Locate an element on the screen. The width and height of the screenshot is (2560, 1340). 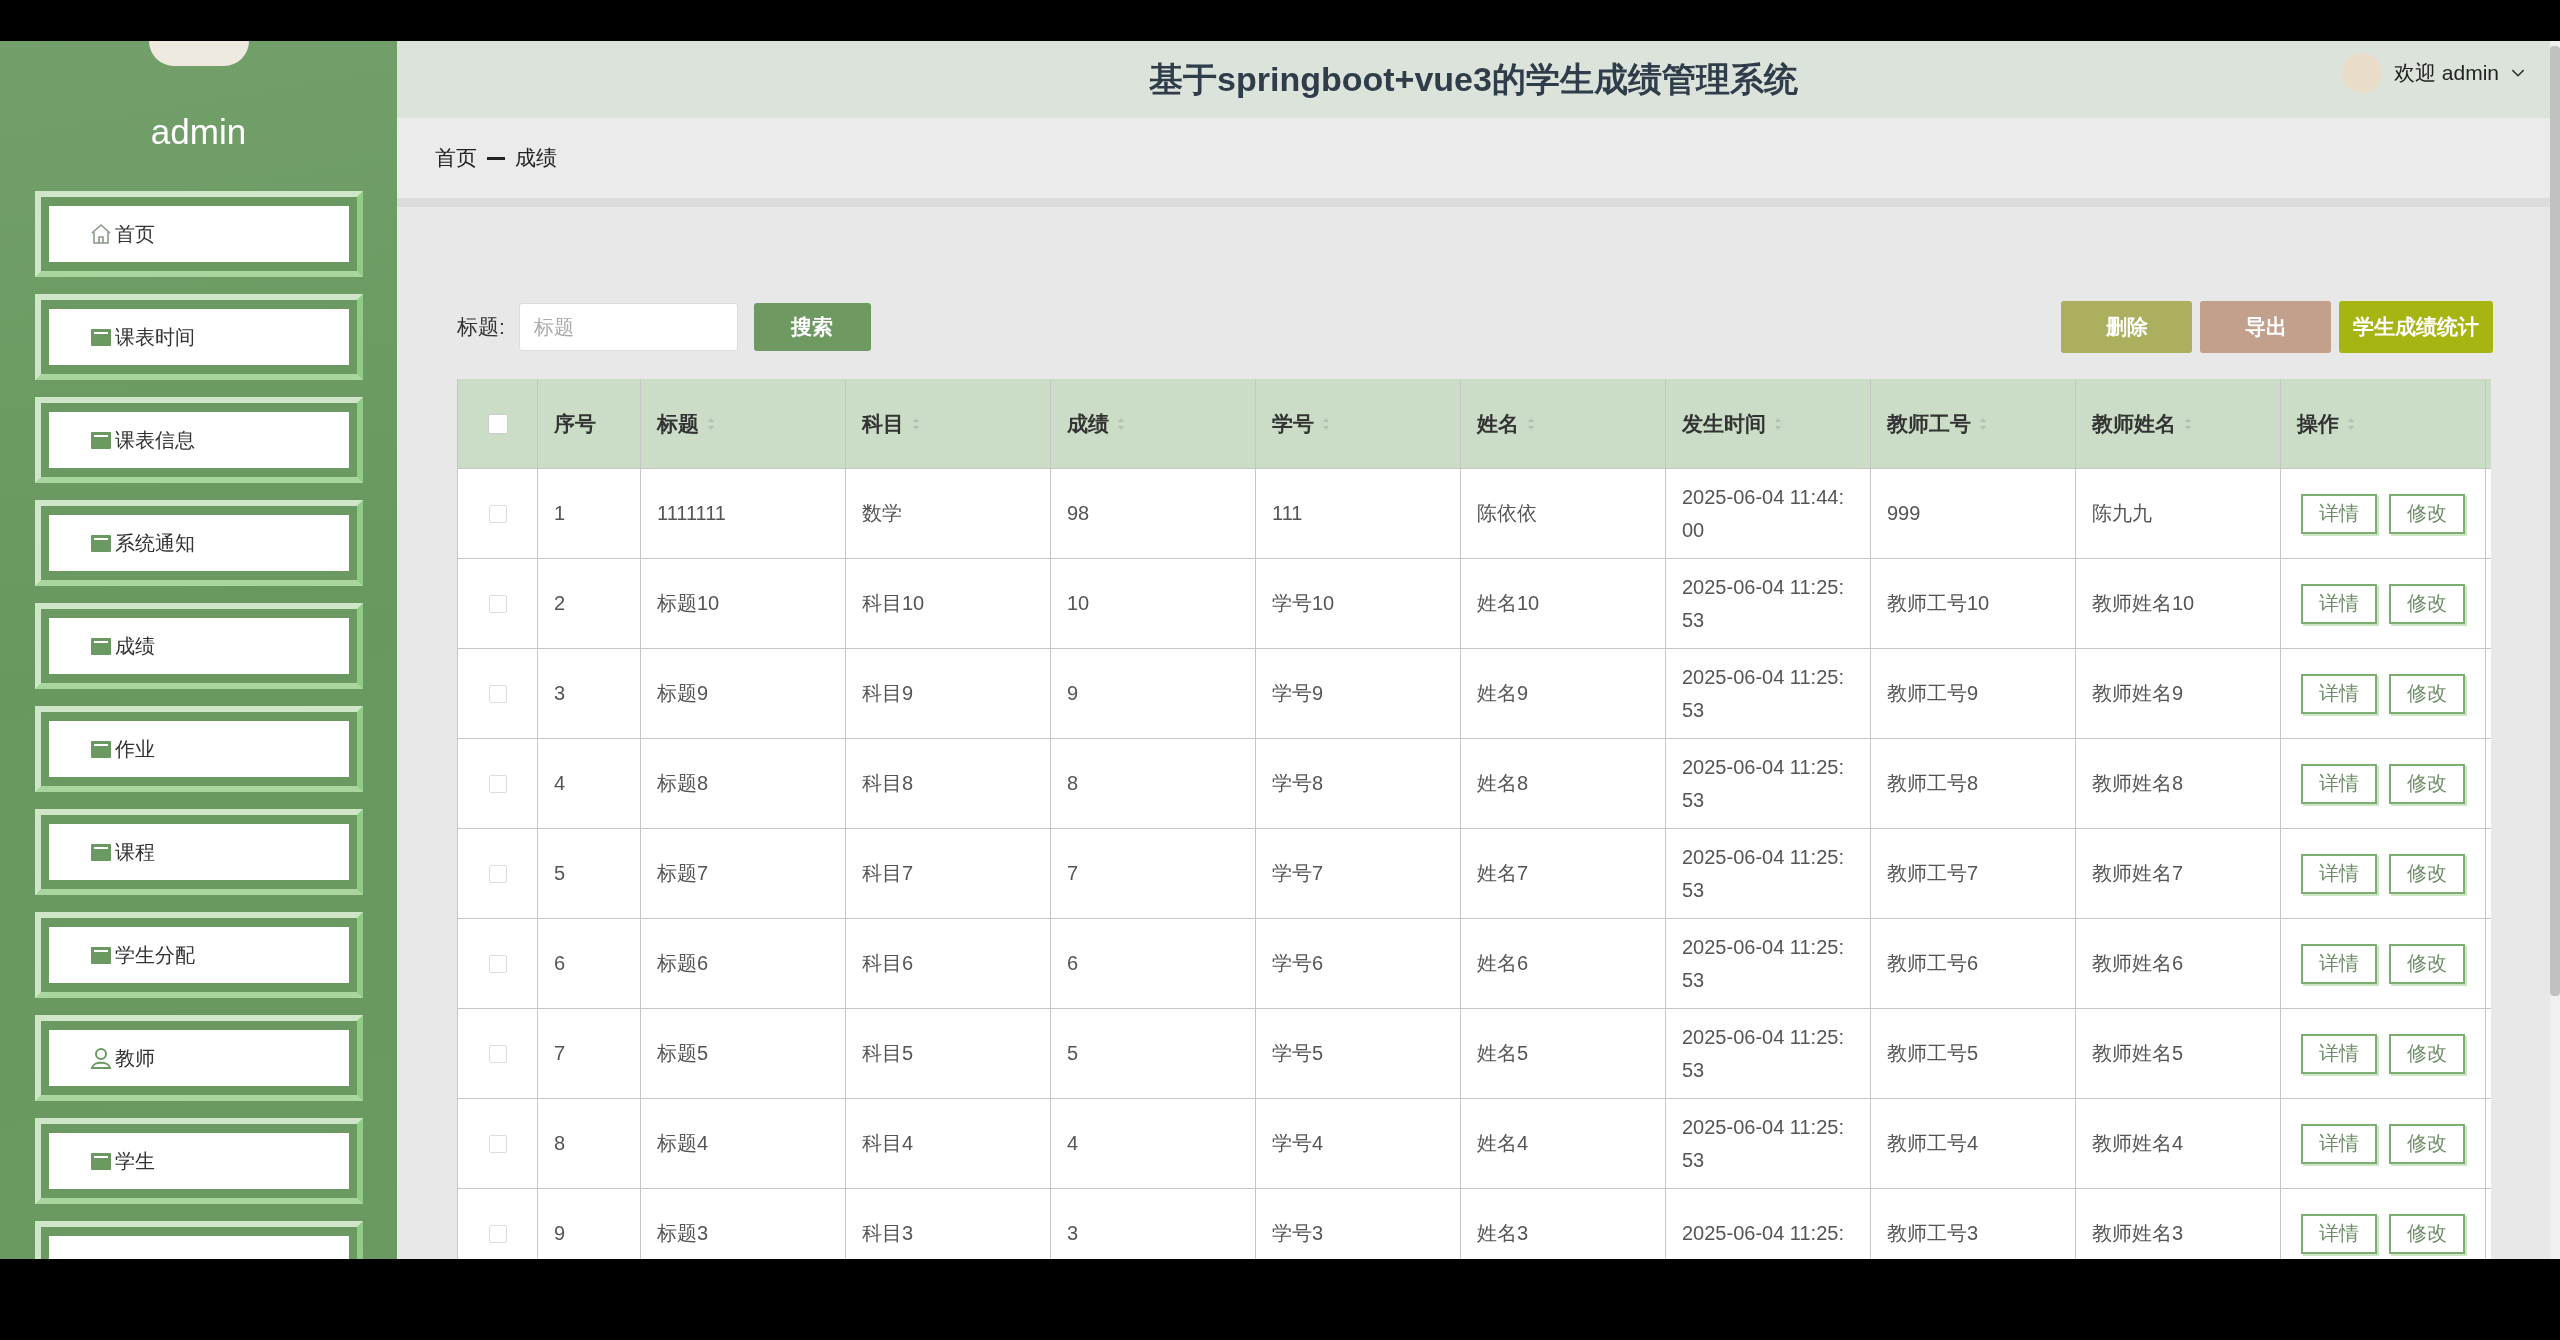
table-cell-text: 姓名5 is located at coordinates (1503, 1053).